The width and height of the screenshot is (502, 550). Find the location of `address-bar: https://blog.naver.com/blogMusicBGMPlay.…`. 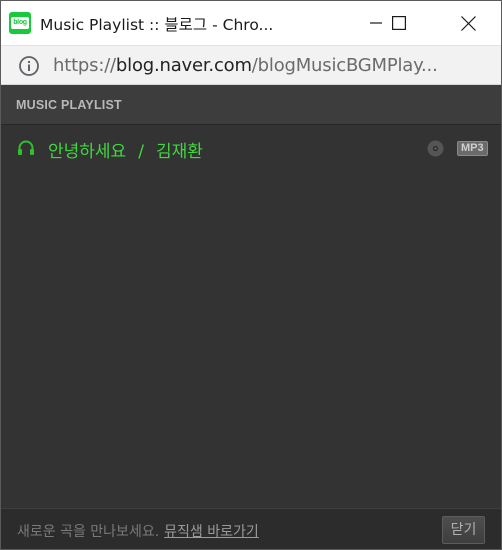

address-bar: https://blog.naver.com/blogMusicBGMPlay.… is located at coordinates (251, 65).